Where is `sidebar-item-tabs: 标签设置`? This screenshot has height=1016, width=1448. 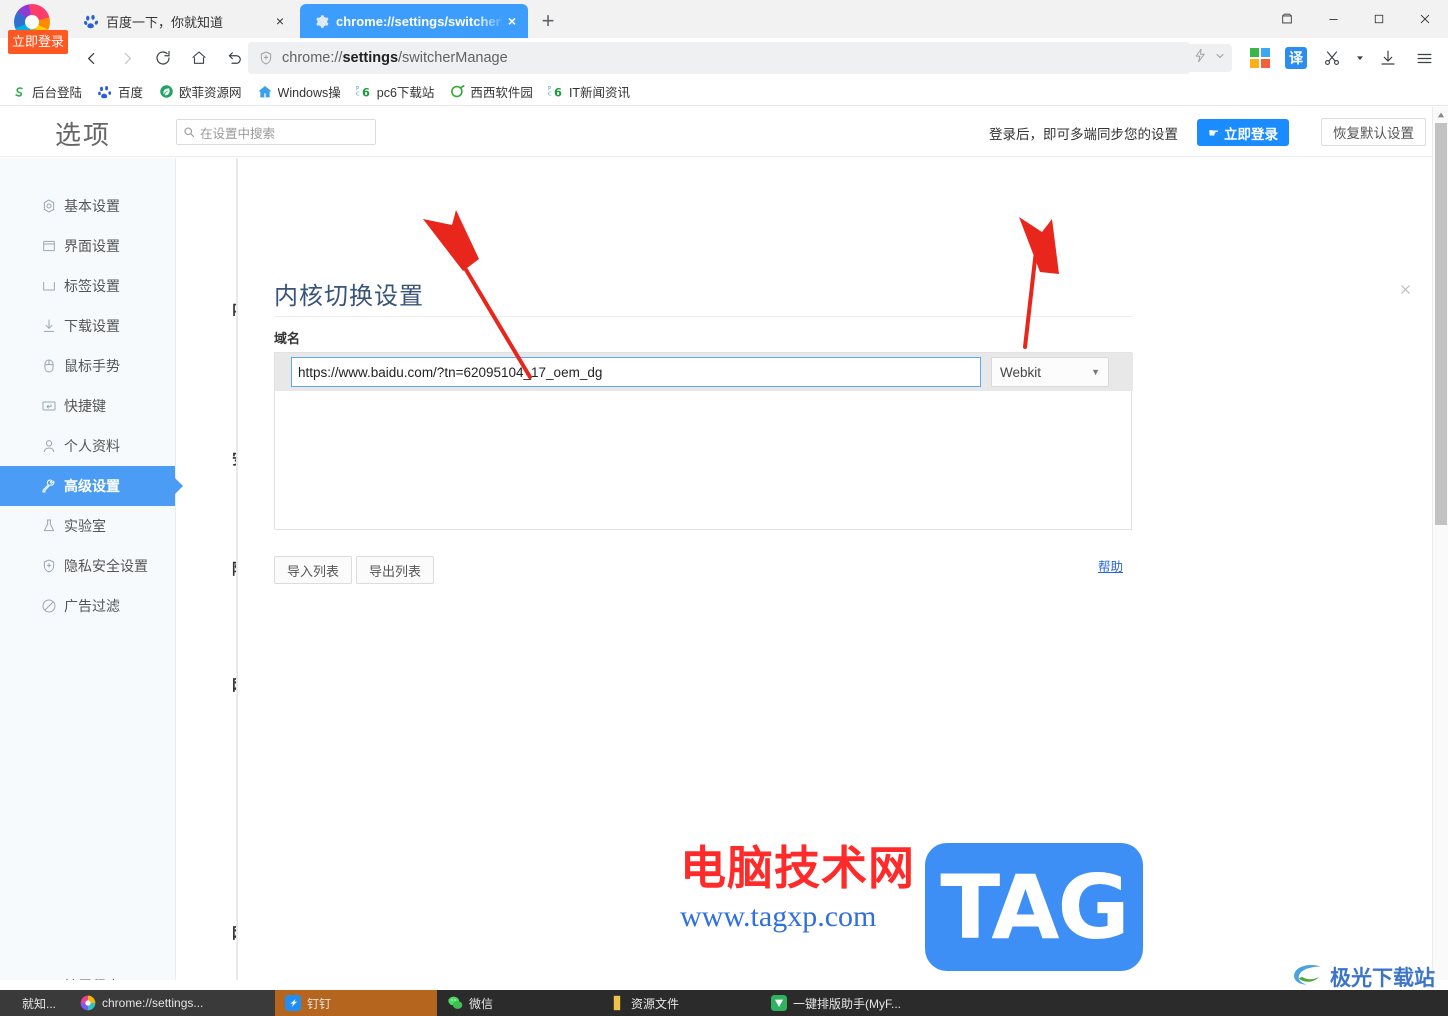 sidebar-item-tabs: 标签设置 is located at coordinates (87, 286).